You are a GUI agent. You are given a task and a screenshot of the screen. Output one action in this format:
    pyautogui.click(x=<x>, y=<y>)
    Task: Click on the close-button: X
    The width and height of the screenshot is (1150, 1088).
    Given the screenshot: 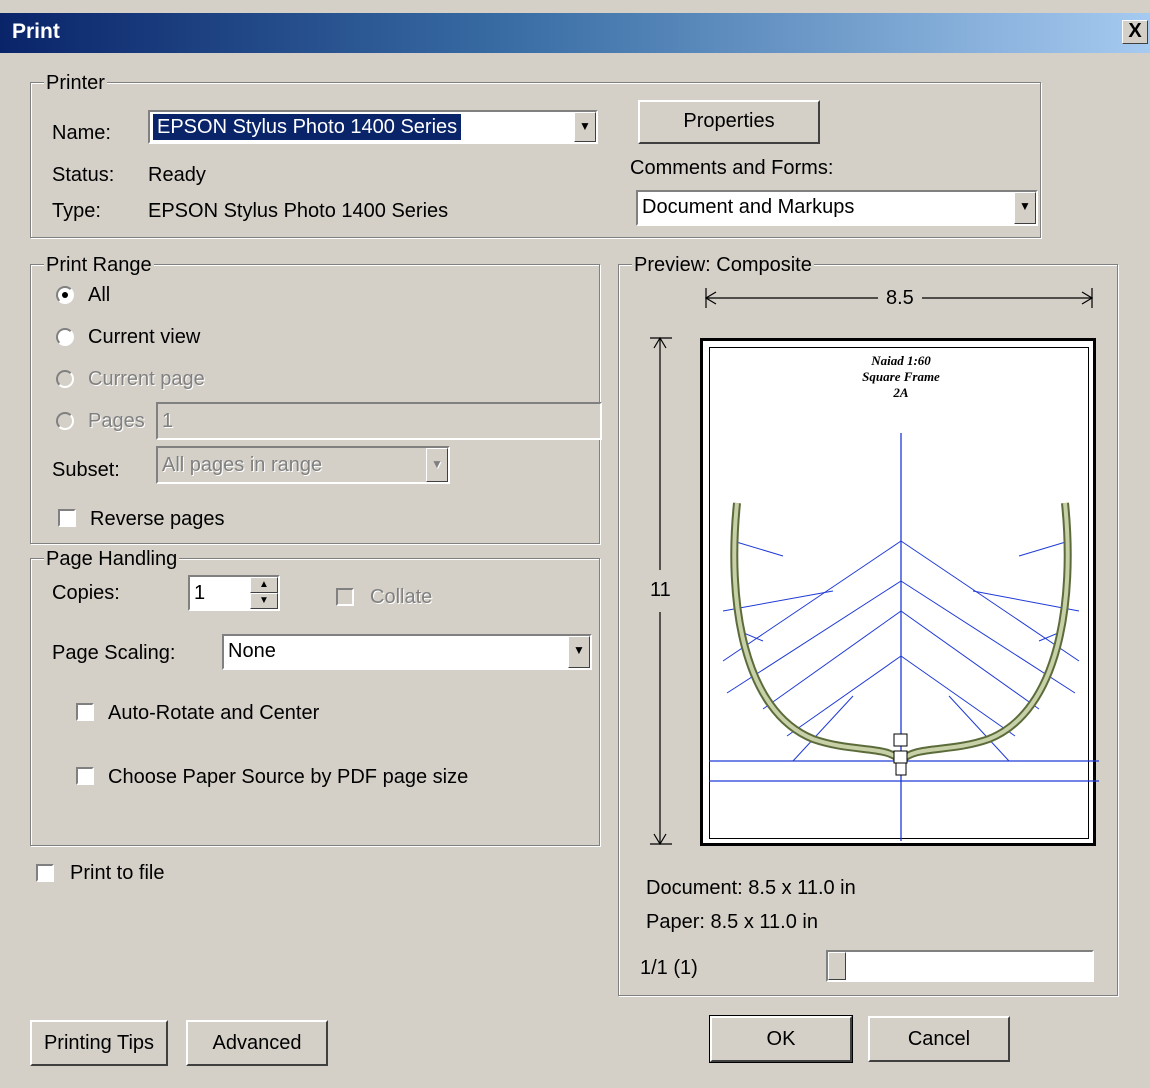 What is the action you would take?
    pyautogui.click(x=1135, y=32)
    